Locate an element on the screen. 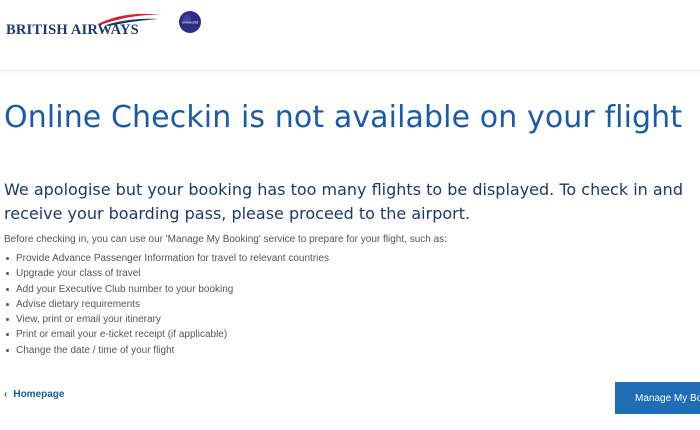 This screenshot has height=430, width=700. list-item: View, print or email your itinerary is located at coordinates (167, 319).